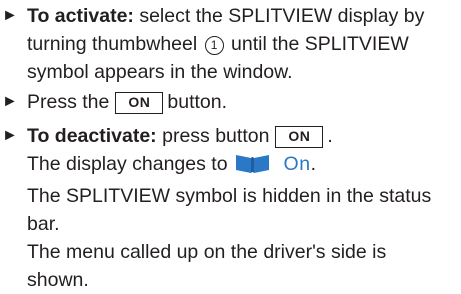 The height and width of the screenshot is (294, 461). I want to click on press-text-end: button., so click(197, 102).